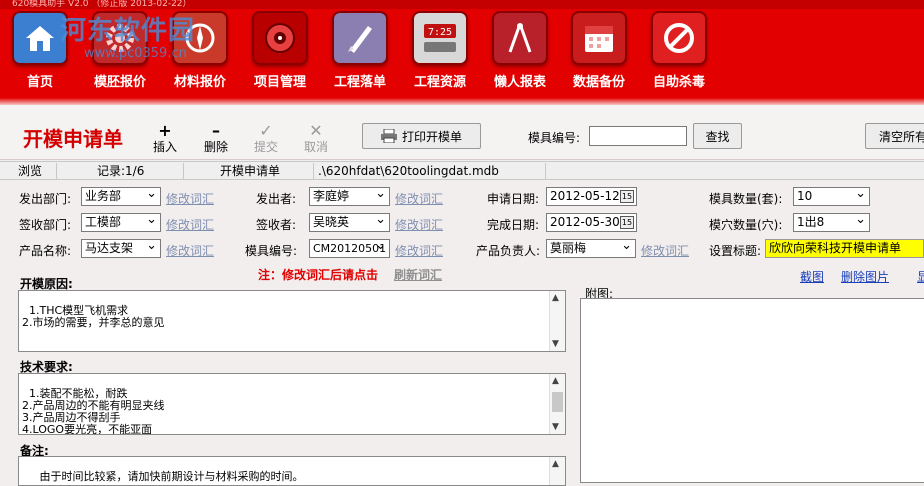 The height and width of the screenshot is (486, 924). Describe the element at coordinates (359, 82) in the screenshot. I see `toolbar-label: 工程落单` at that location.